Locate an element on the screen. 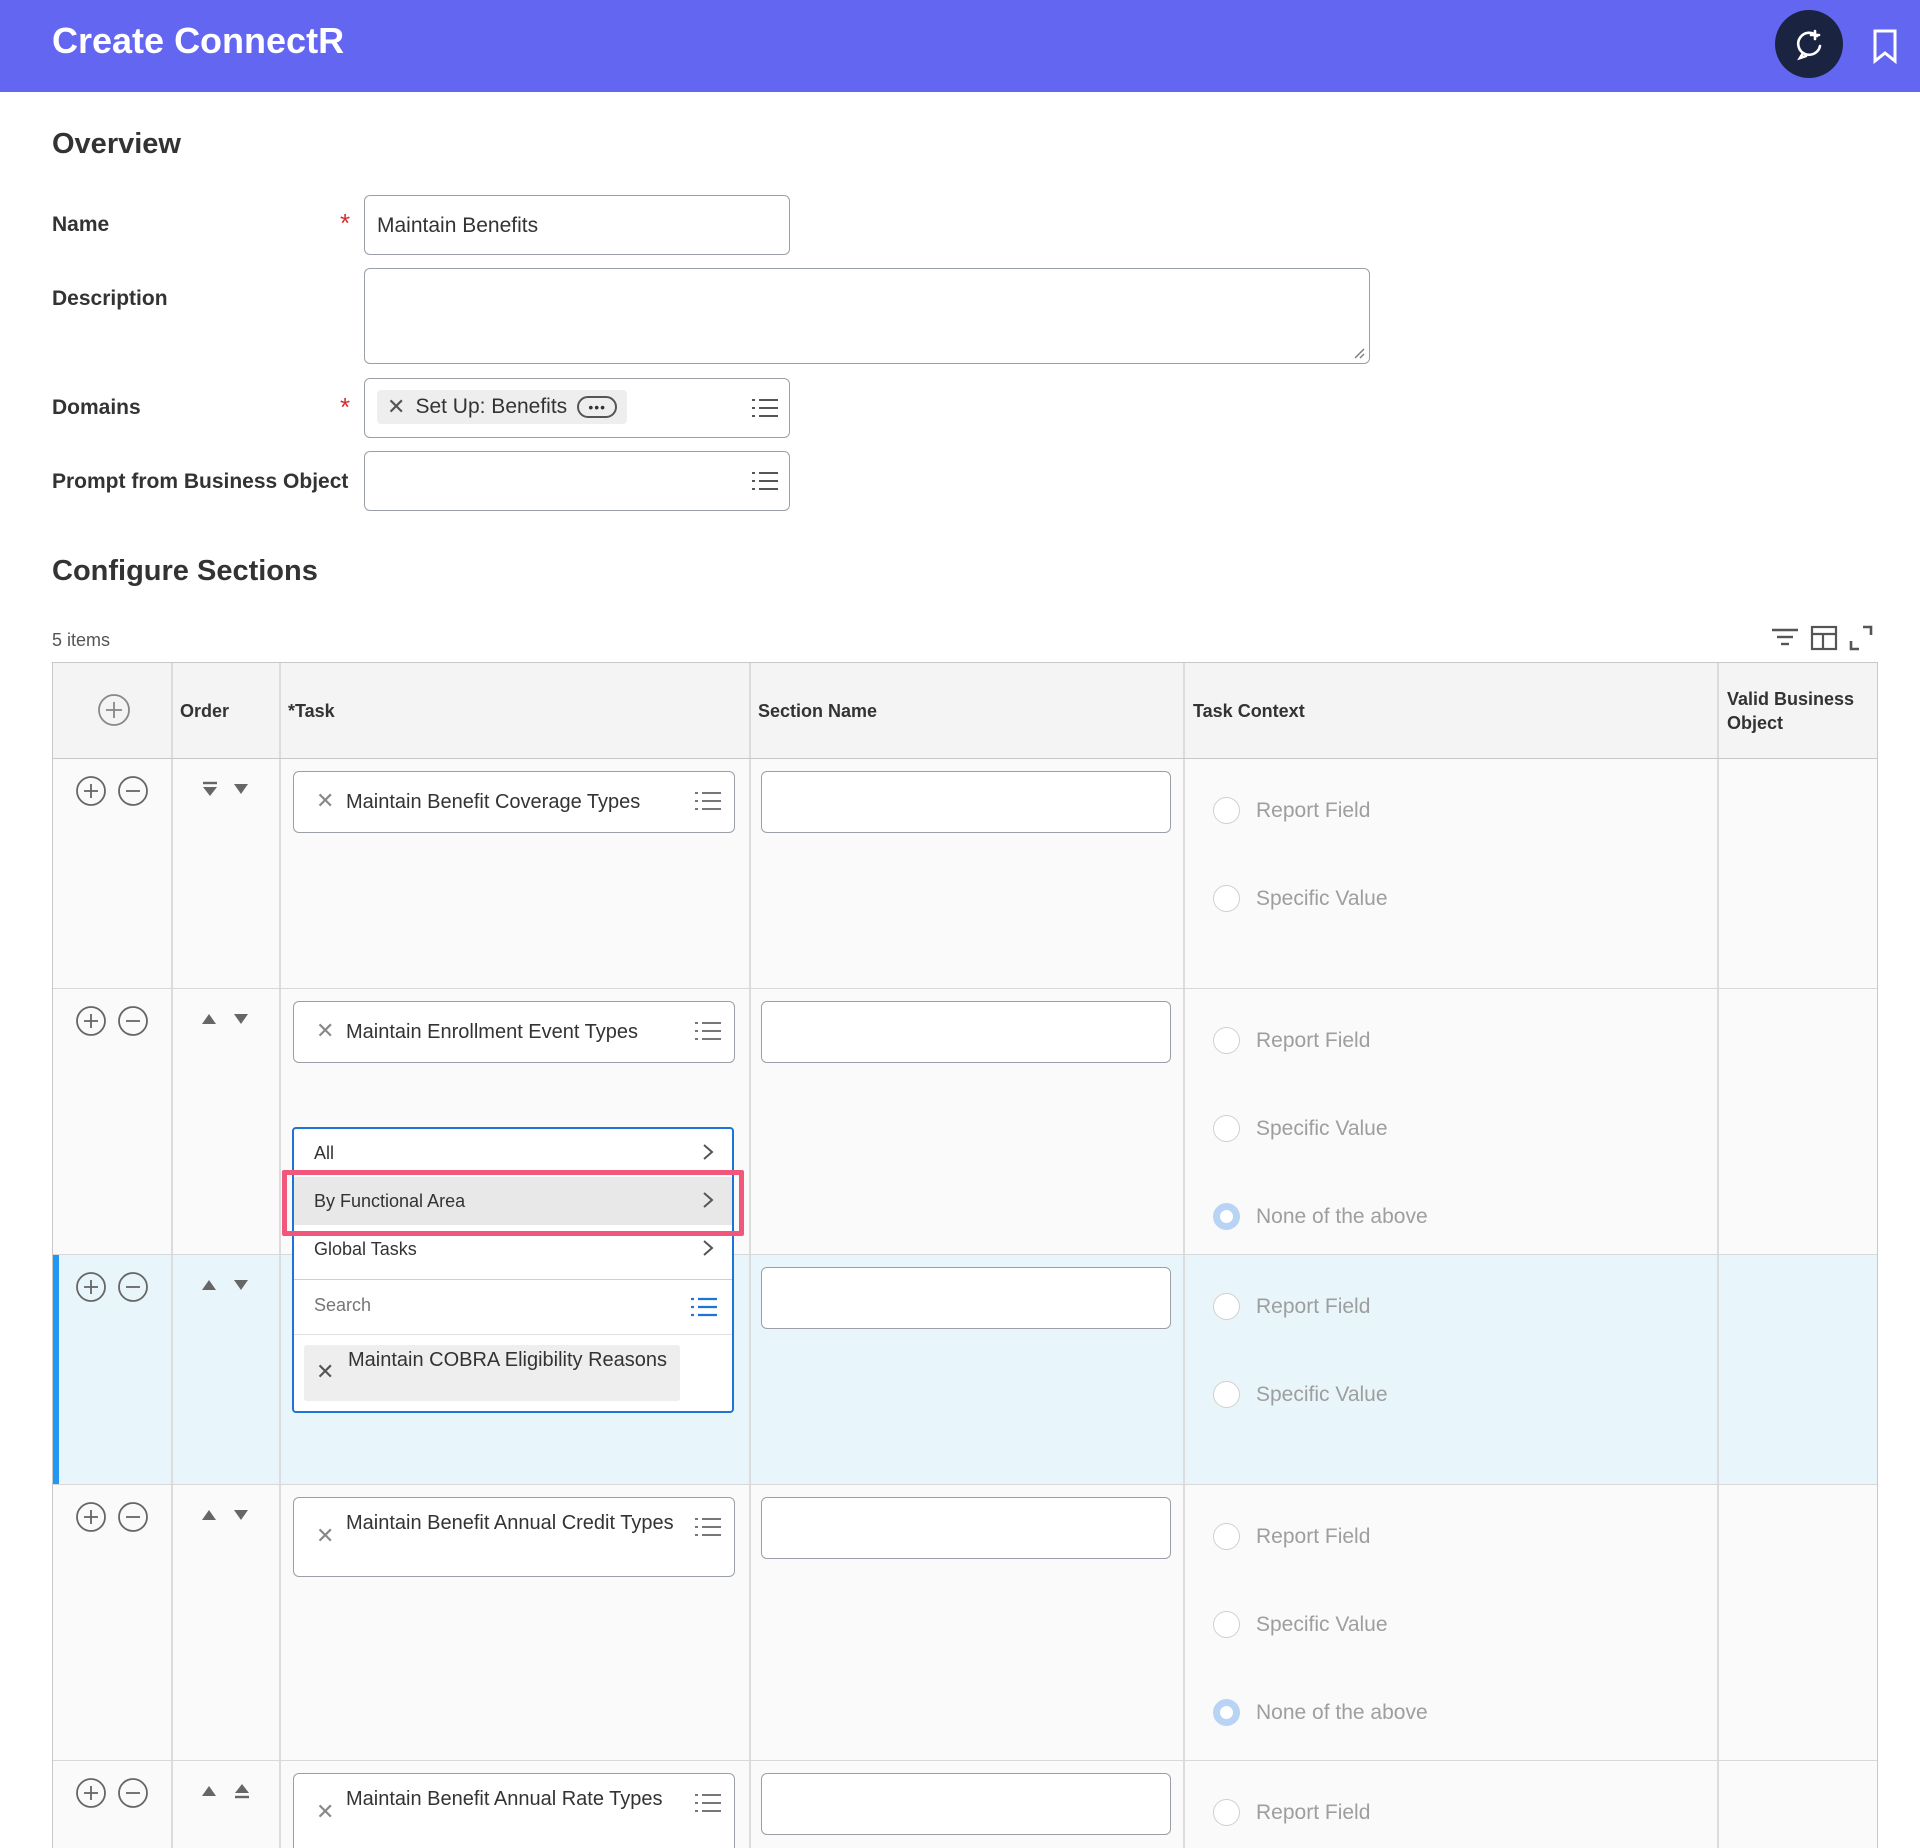 The width and height of the screenshot is (1920, 1848). description-label: Description is located at coordinates (110, 298).